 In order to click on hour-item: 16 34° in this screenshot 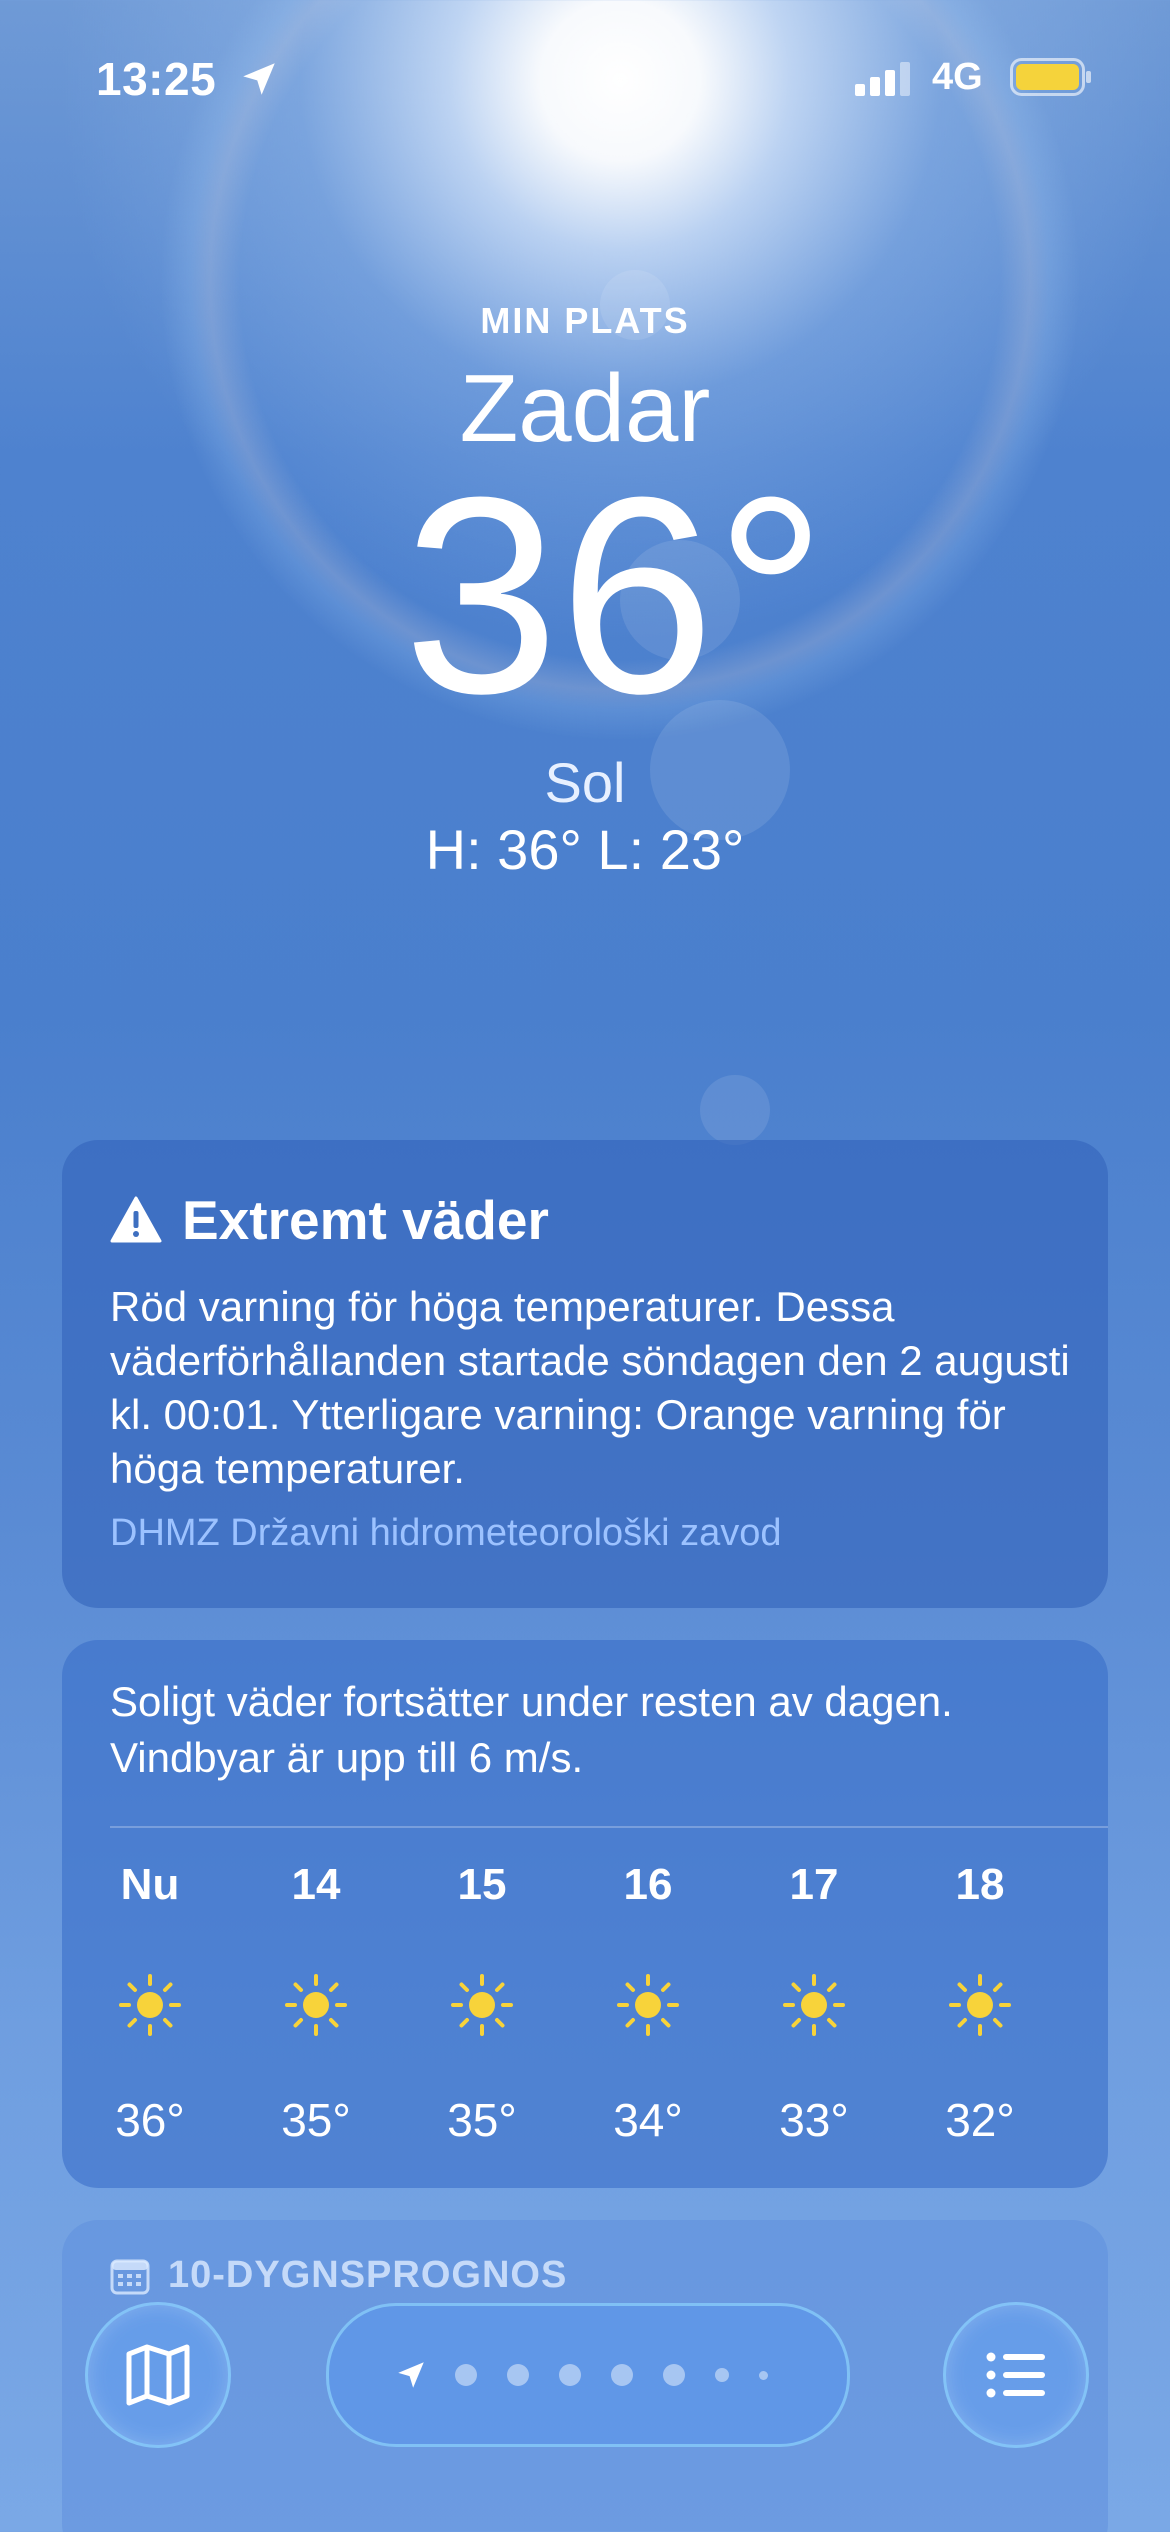, I will do `click(648, 2003)`.